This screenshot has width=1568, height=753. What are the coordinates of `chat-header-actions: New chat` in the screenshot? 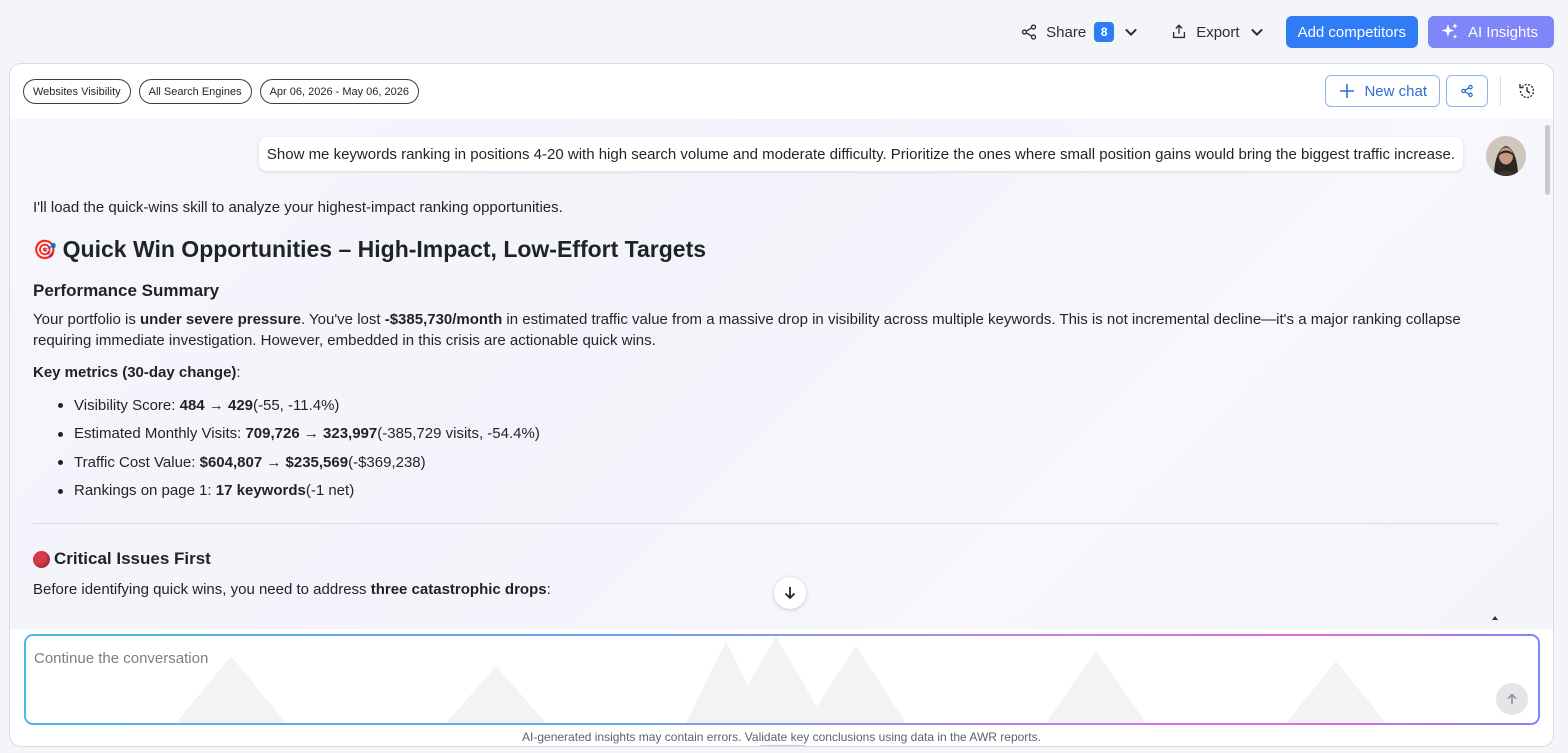 It's located at (1433, 91).